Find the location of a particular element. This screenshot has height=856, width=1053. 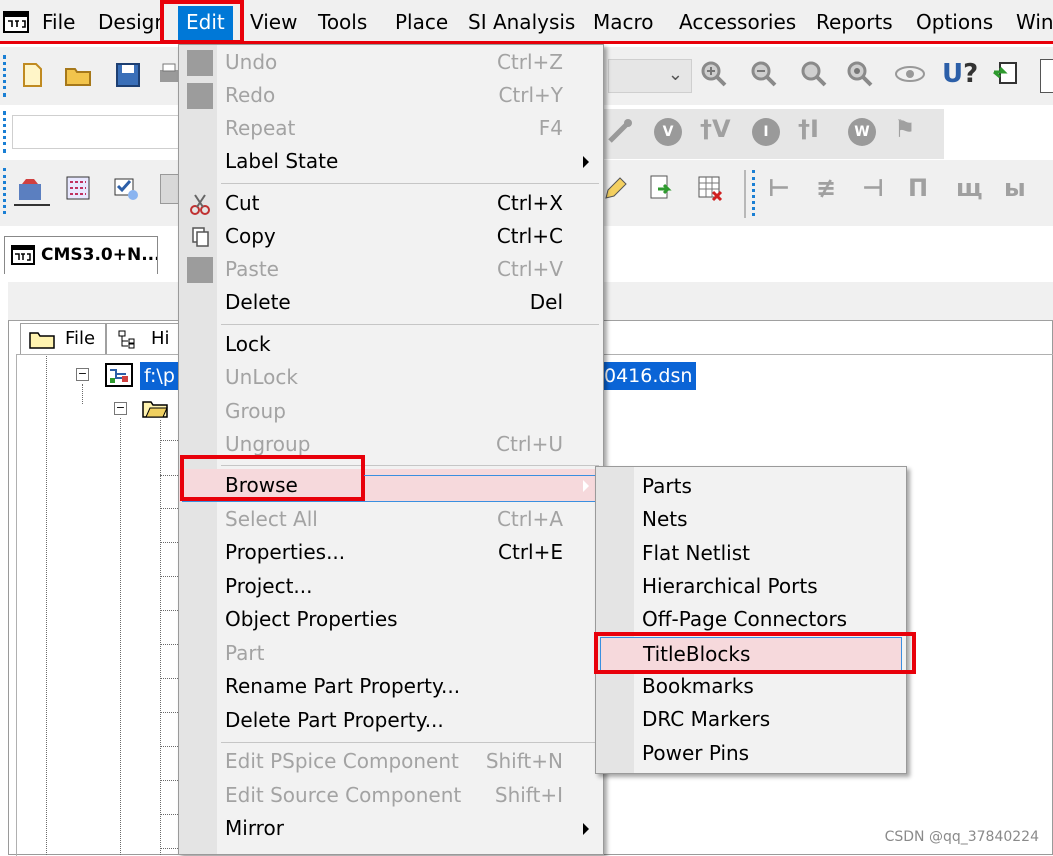

submenu-item-parts: Parts is located at coordinates (751, 486).